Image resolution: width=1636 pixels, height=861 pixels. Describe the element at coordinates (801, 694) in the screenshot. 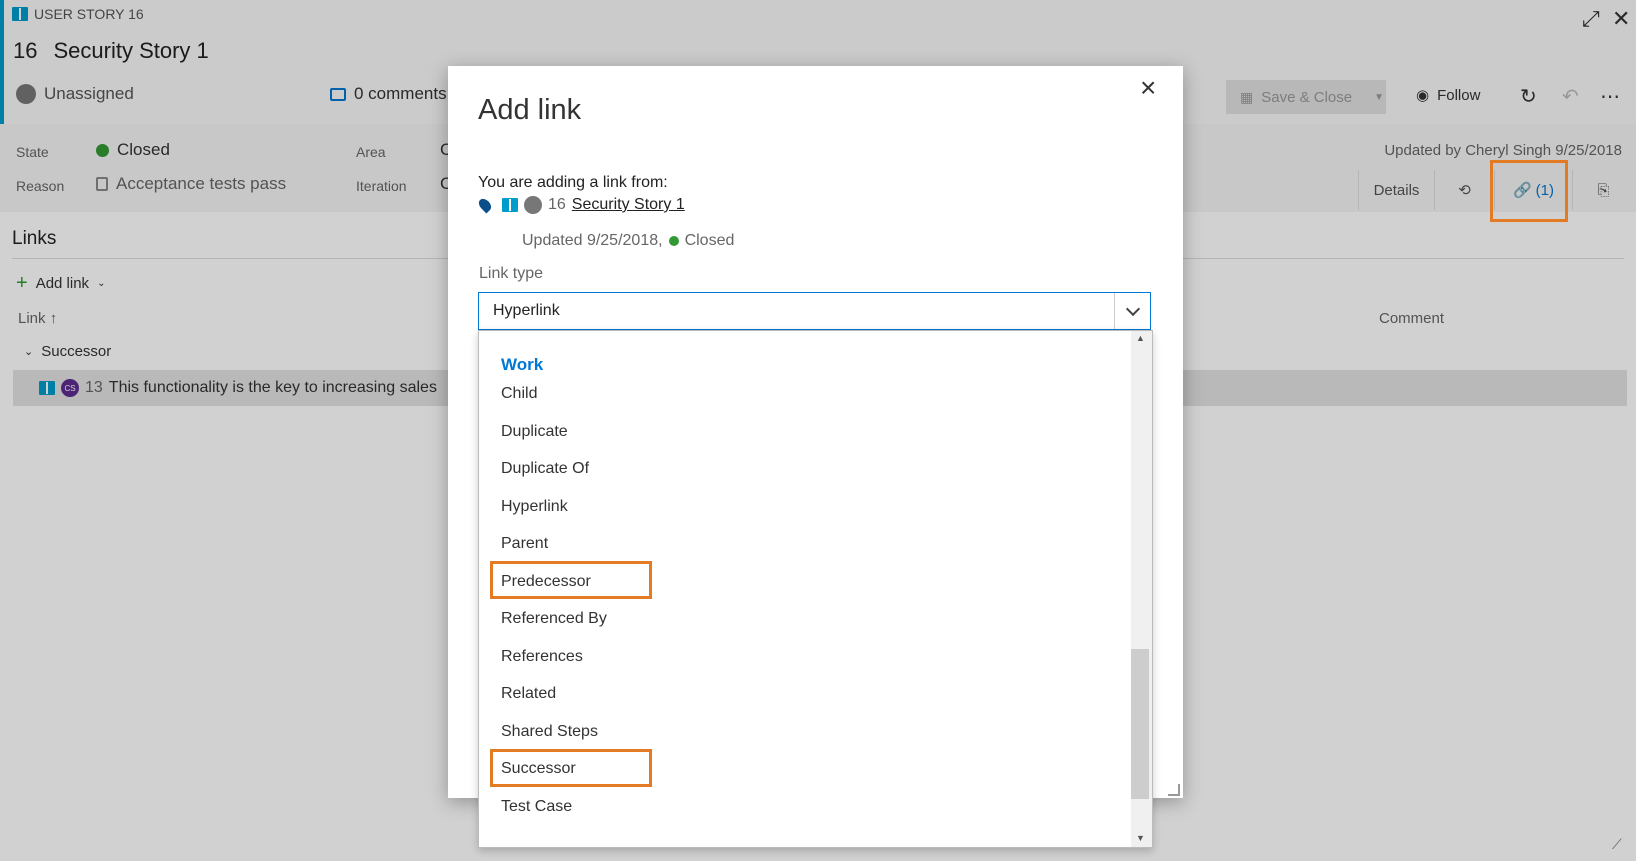

I see `list-item: Related` at that location.